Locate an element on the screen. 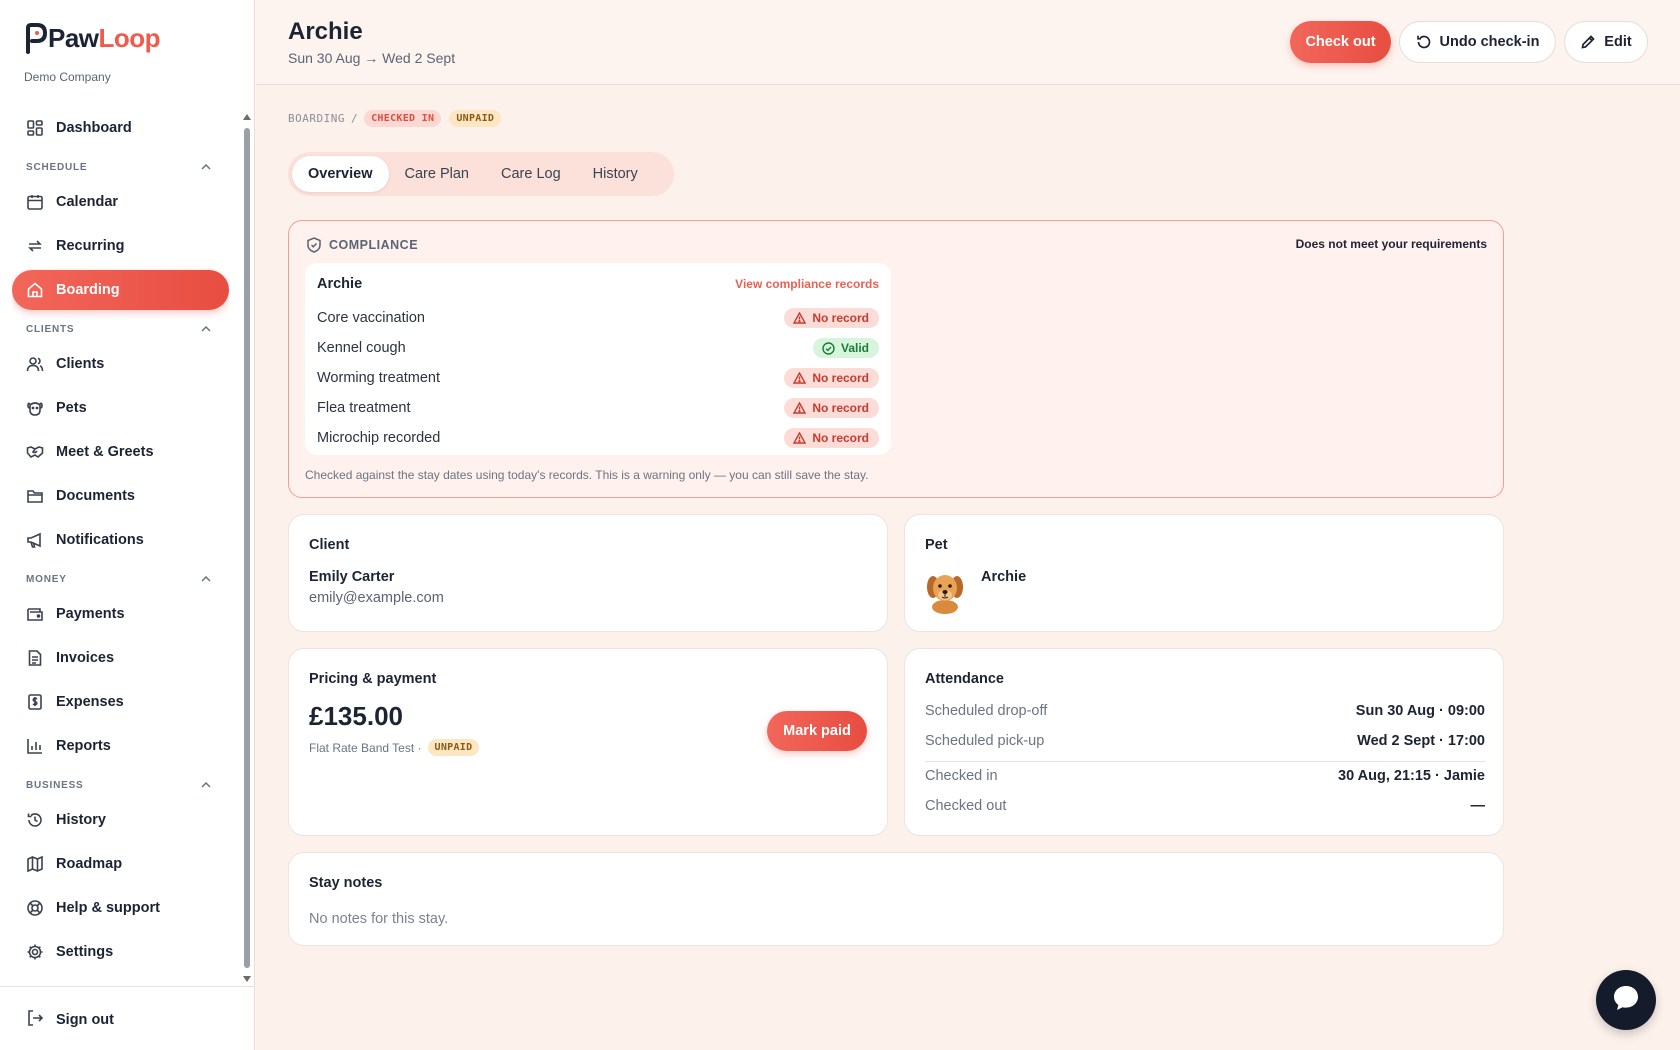 Image resolution: width=1680 pixels, height=1050 pixels. handshake-icon is located at coordinates (35, 452).